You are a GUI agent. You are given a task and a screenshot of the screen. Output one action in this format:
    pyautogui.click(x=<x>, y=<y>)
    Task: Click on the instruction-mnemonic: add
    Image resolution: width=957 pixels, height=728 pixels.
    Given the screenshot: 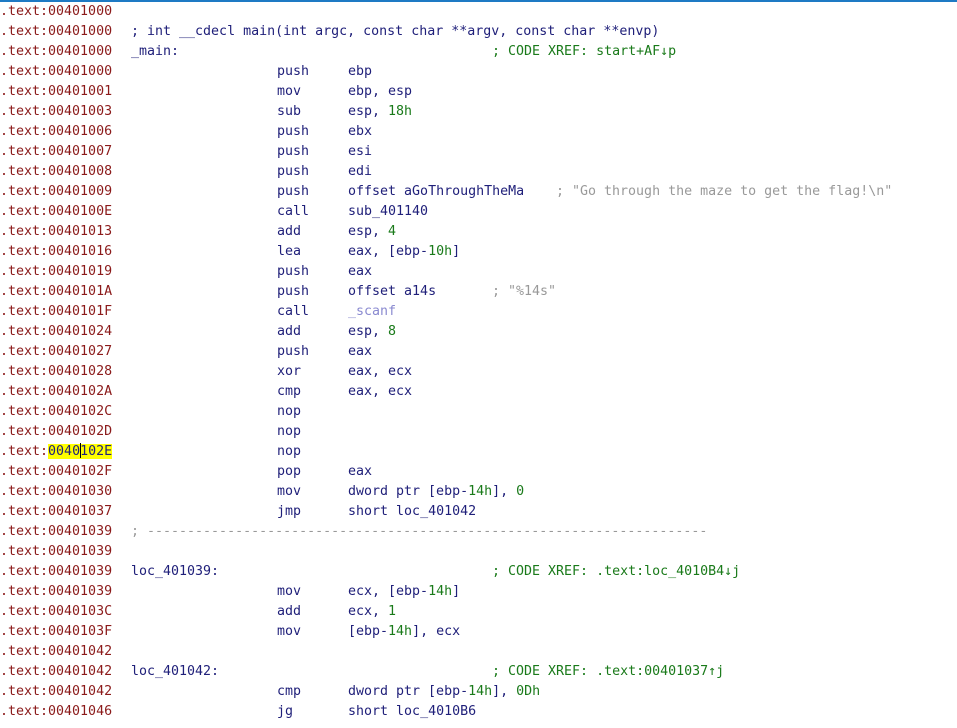 What is the action you would take?
    pyautogui.click(x=289, y=332)
    